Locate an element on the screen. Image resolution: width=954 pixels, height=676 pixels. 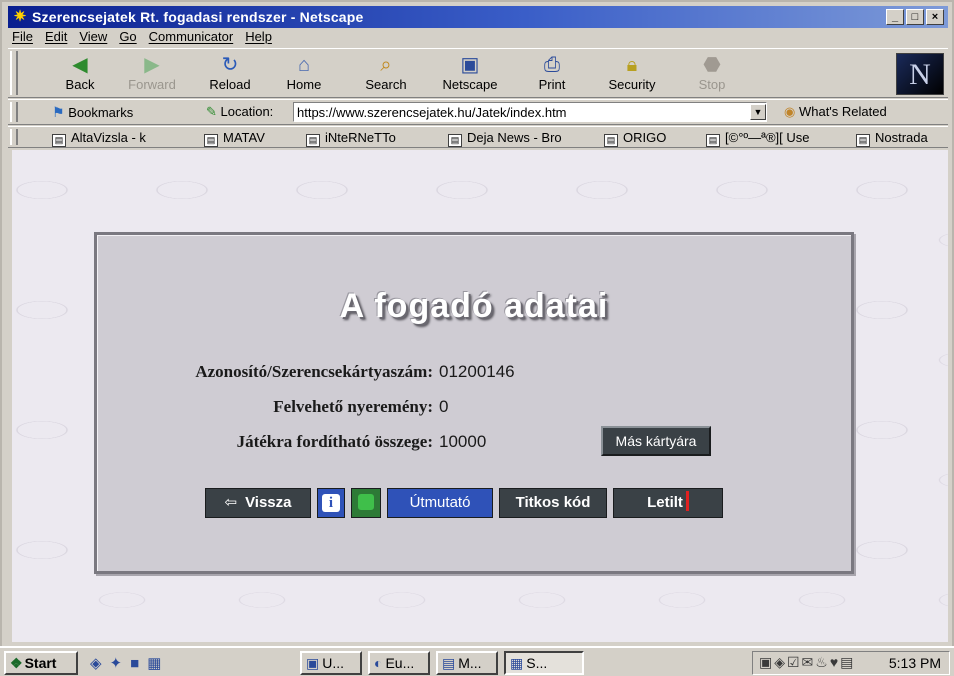
system-tray: ▣◈☑✉♨♥▤ 5:13 PM is located at coordinates (851, 663).